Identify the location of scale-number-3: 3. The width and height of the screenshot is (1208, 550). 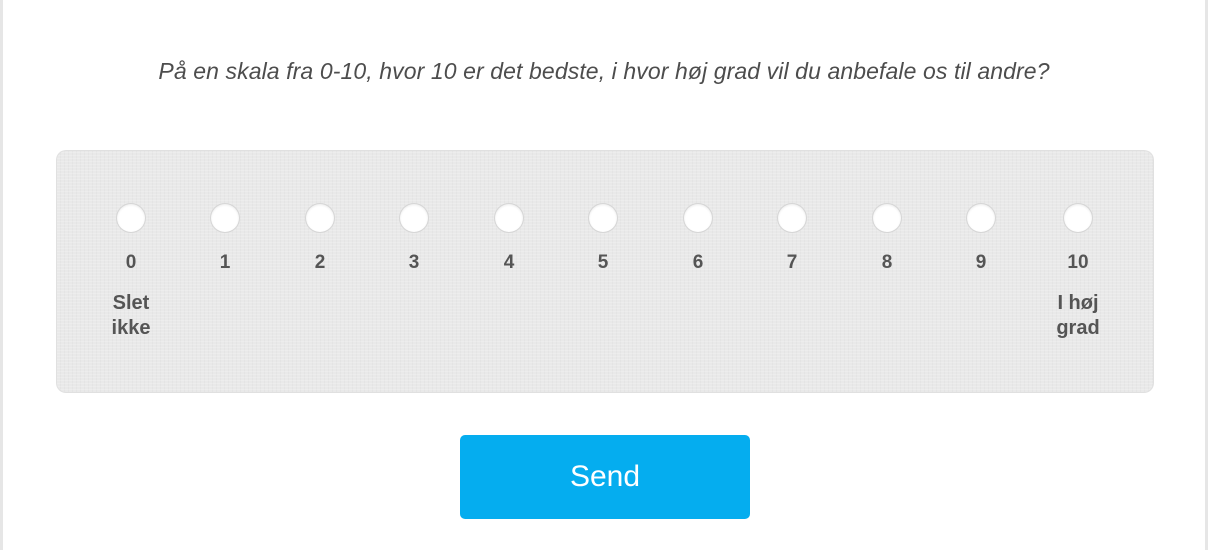
(414, 262).